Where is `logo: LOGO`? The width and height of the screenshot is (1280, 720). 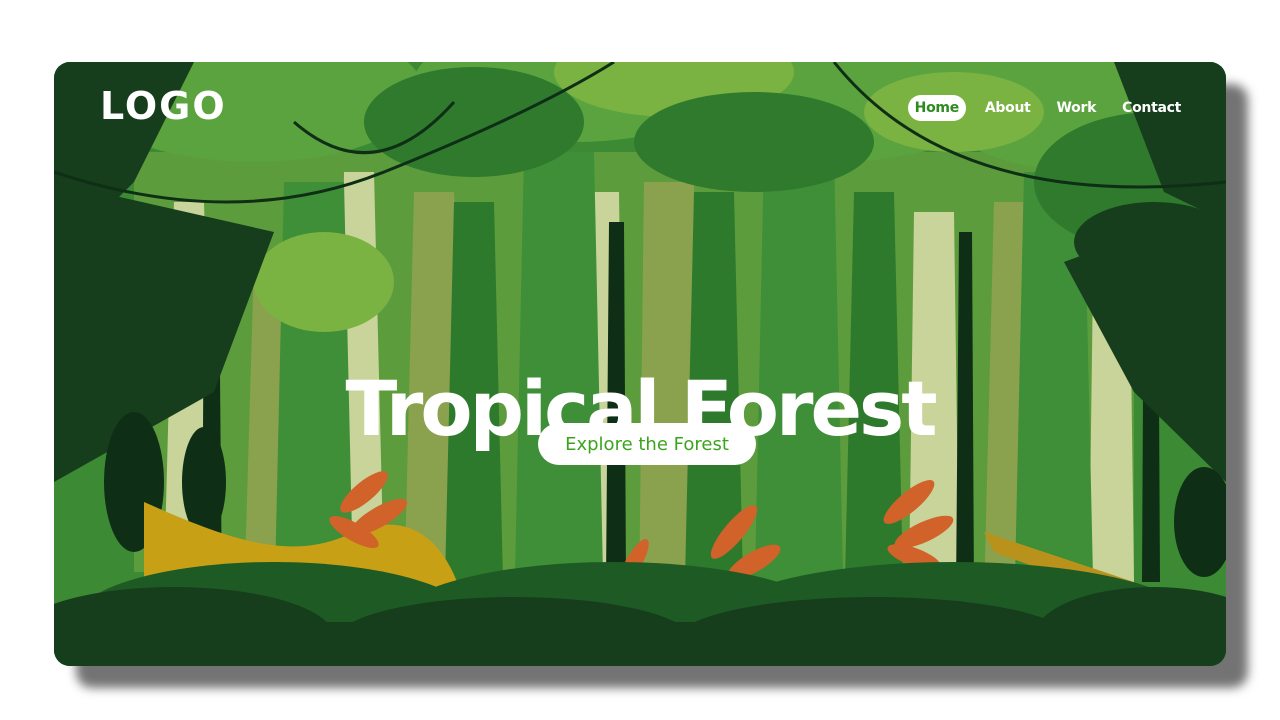 logo: LOGO is located at coordinates (163, 106).